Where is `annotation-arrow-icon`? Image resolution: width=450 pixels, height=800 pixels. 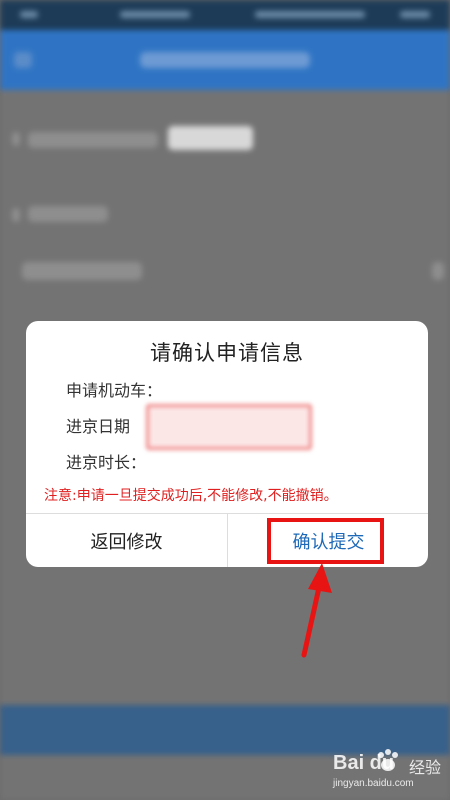
annotation-arrow-icon is located at coordinates (316, 610).